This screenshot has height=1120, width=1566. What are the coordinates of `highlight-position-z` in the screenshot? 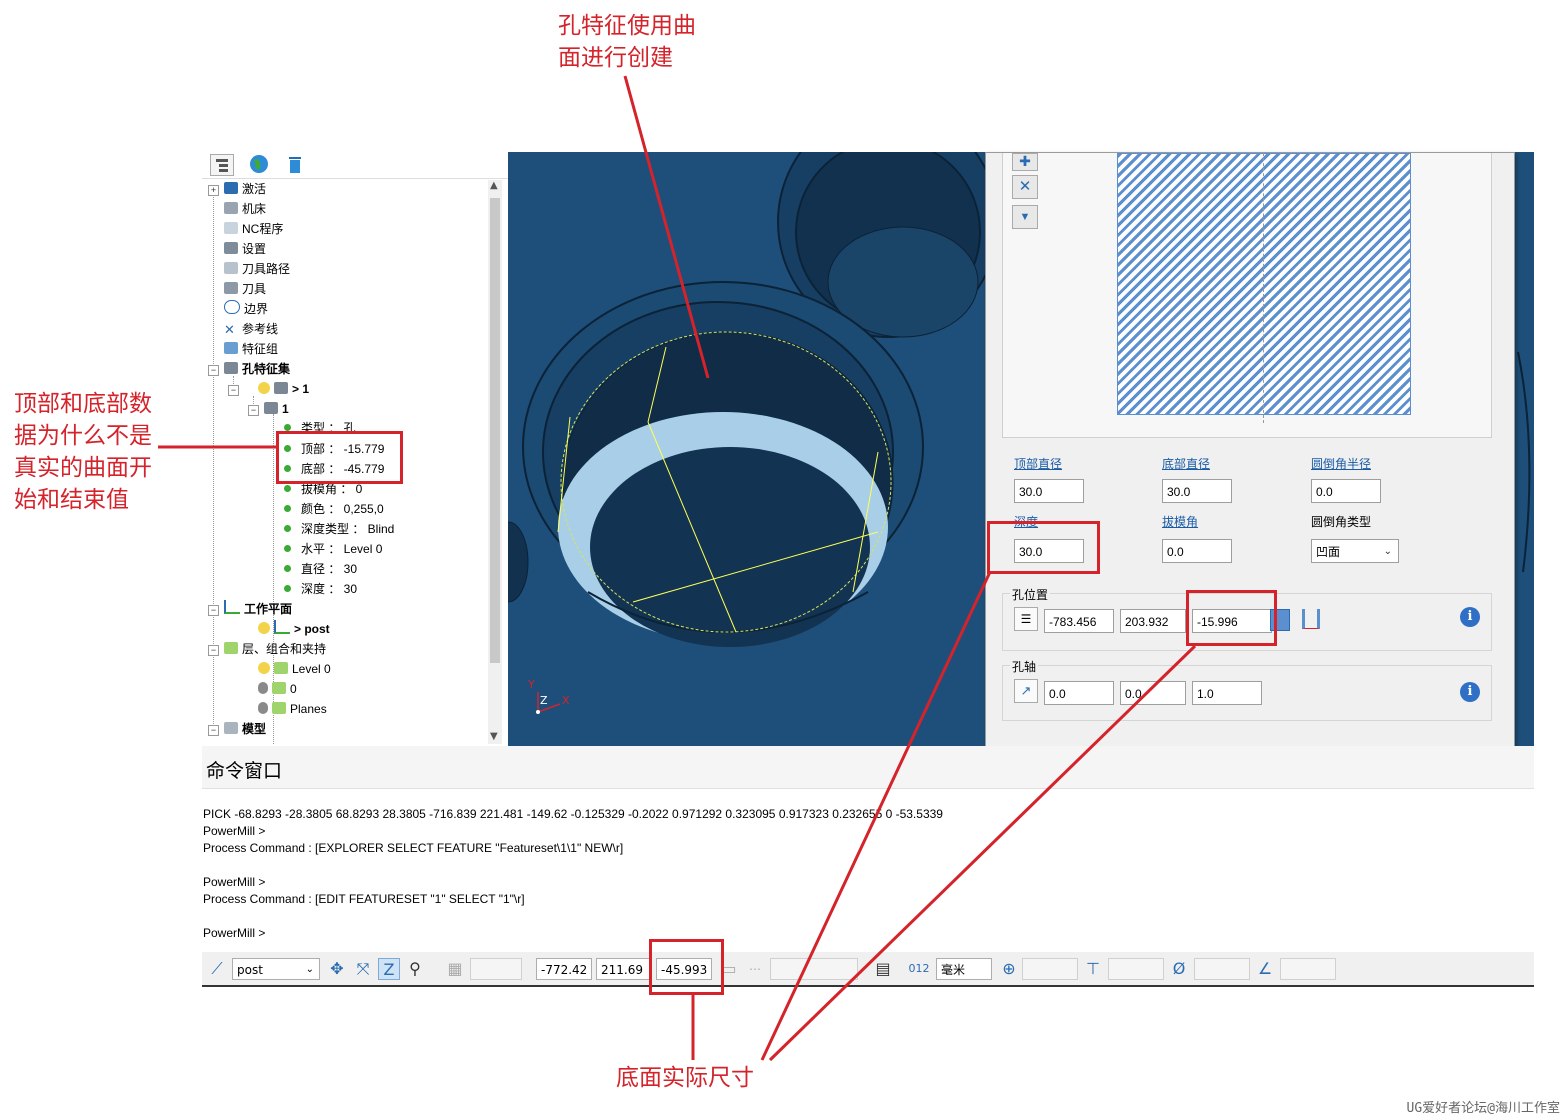 It's located at (1231, 618).